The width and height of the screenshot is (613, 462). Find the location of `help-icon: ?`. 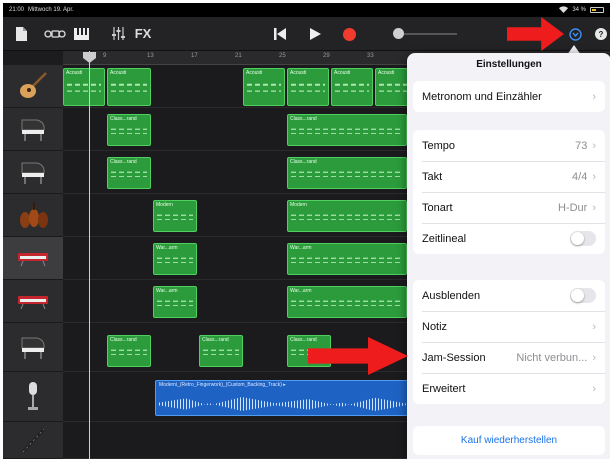

help-icon: ? is located at coordinates (600, 33).